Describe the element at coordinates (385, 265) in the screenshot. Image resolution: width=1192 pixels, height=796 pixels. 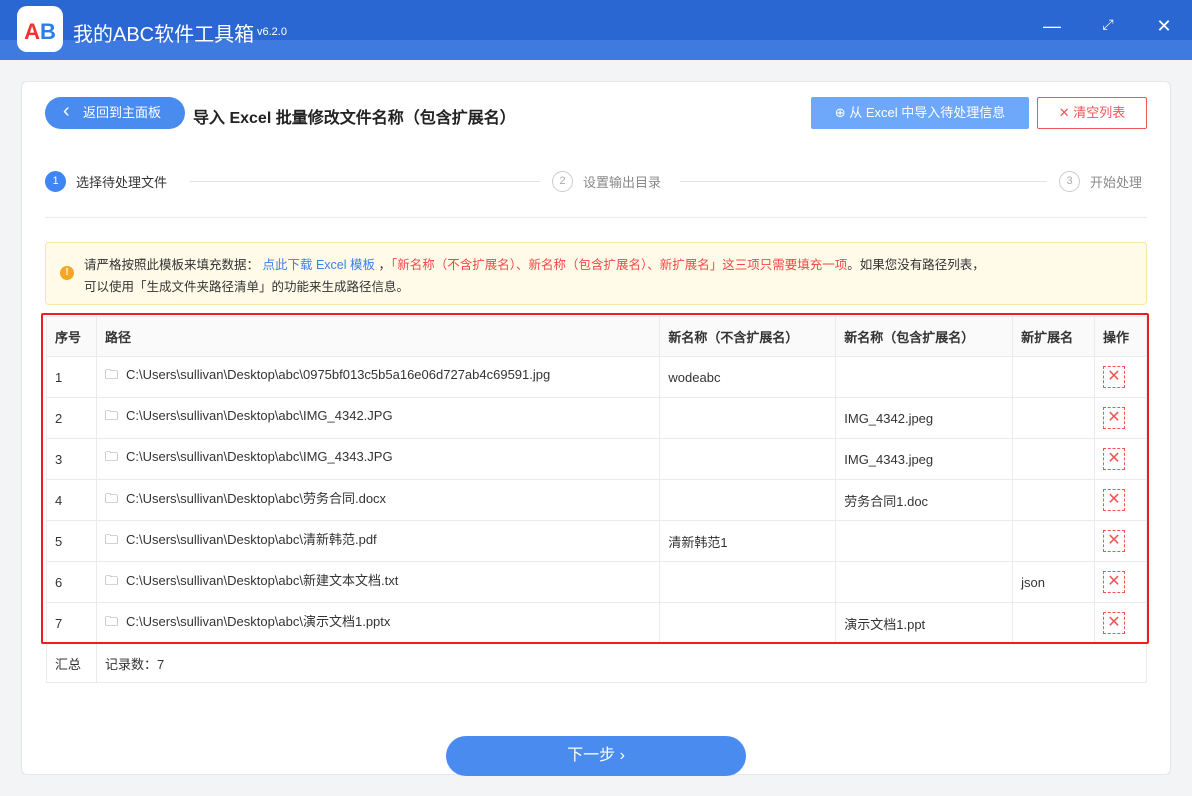
I see `notice-text: ，` at that location.